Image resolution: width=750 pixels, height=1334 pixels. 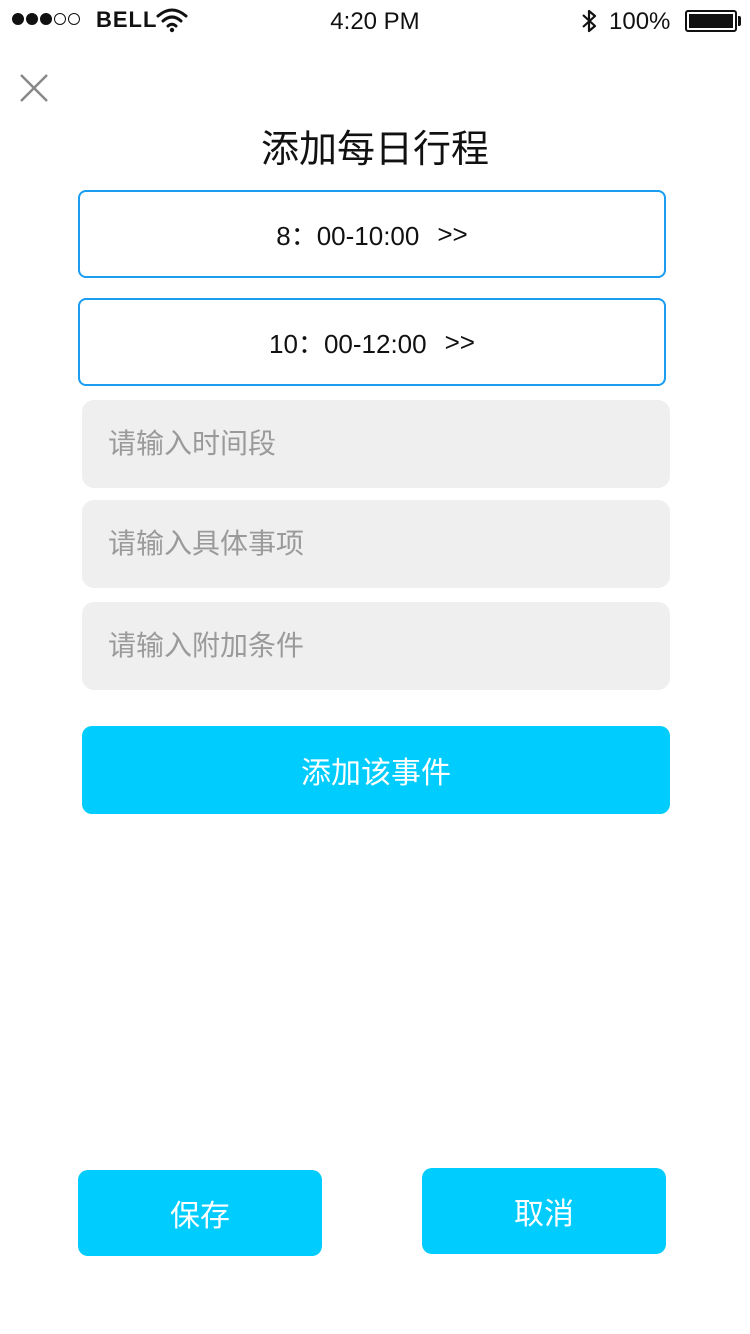 I want to click on battery-icon, so click(x=711, y=21).